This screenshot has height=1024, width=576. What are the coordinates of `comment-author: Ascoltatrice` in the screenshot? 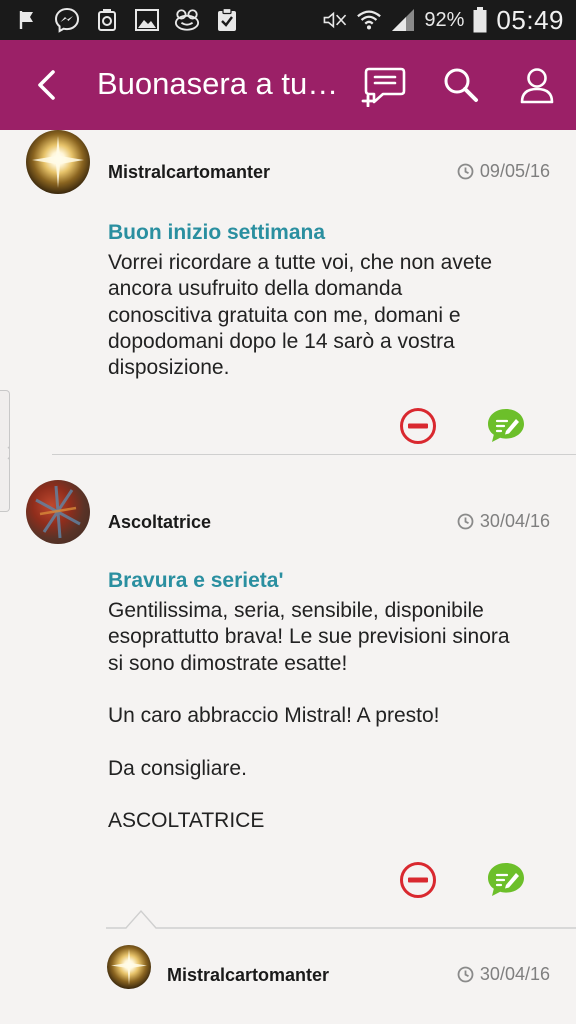 It's located at (159, 522).